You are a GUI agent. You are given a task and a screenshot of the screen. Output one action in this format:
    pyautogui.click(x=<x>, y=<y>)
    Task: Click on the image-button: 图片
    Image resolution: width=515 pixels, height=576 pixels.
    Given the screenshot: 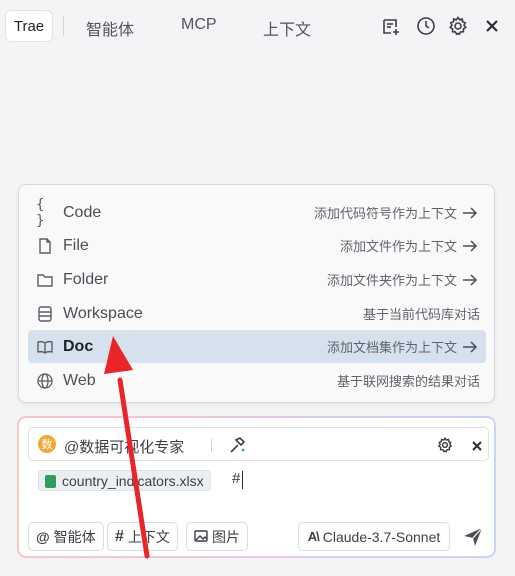 What is the action you would take?
    pyautogui.click(x=217, y=536)
    